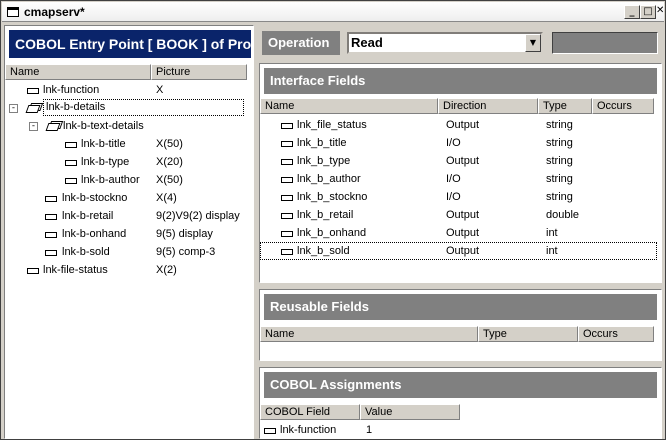 This screenshot has width=666, height=440. What do you see at coordinates (128, 270) in the screenshot?
I see `tree-item-lnk-file-status: lnk-file-status X(2)` at bounding box center [128, 270].